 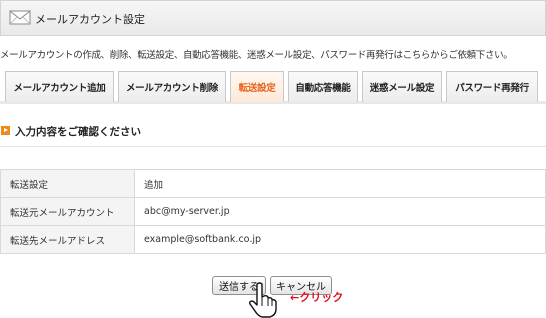 What do you see at coordinates (263, 300) in the screenshot?
I see `pointer-hand-icon` at bounding box center [263, 300].